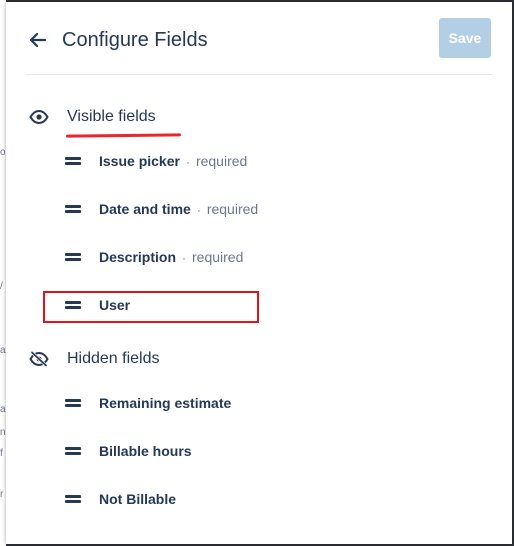  I want to click on save-button: Save, so click(465, 38).